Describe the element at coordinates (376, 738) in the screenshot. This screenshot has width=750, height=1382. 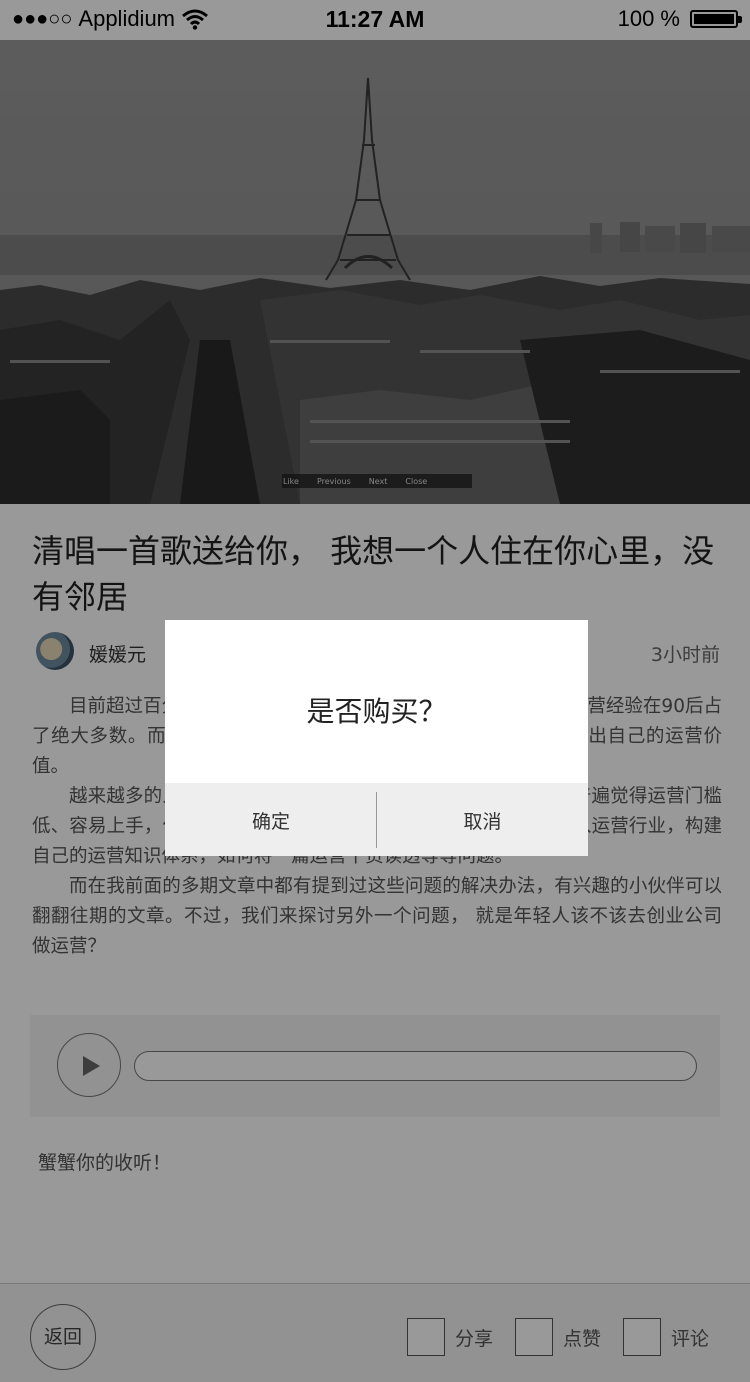
I see `purchase-dialog: 是否购买？ 确定 取消` at that location.